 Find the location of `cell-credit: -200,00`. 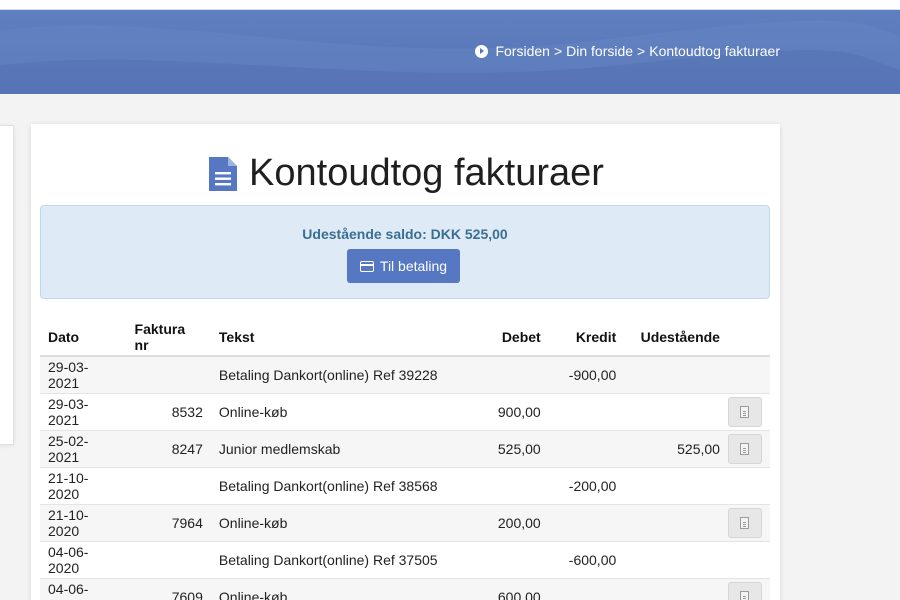

cell-credit: -200,00 is located at coordinates (586, 485).